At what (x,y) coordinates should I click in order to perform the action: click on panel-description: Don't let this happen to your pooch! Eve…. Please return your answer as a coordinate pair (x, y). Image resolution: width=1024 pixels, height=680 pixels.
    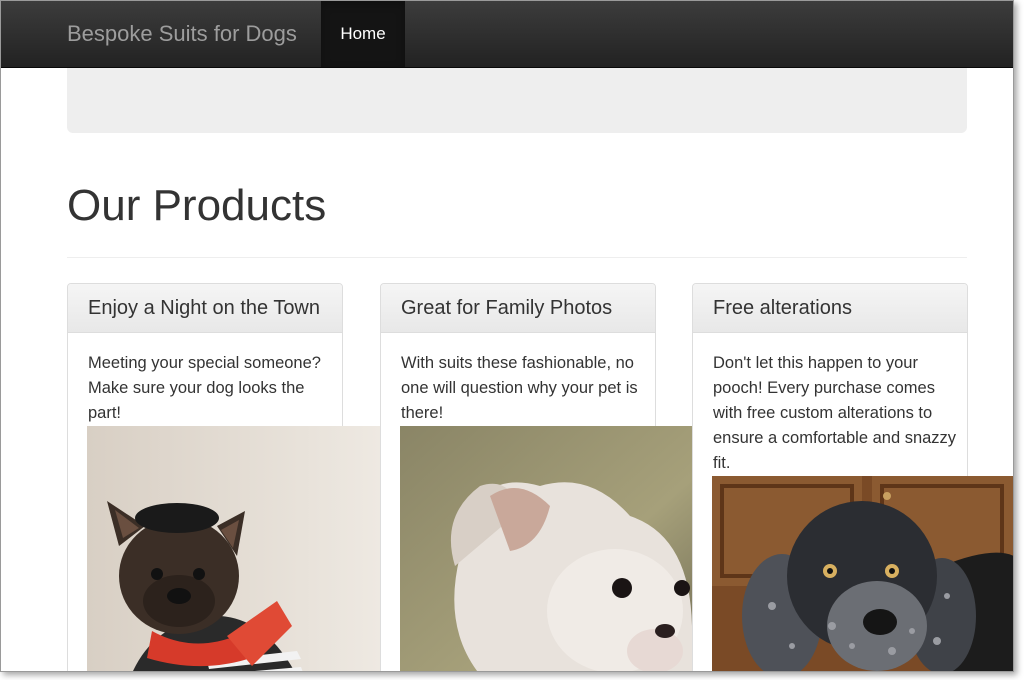
    Looking at the image, I should click on (835, 413).